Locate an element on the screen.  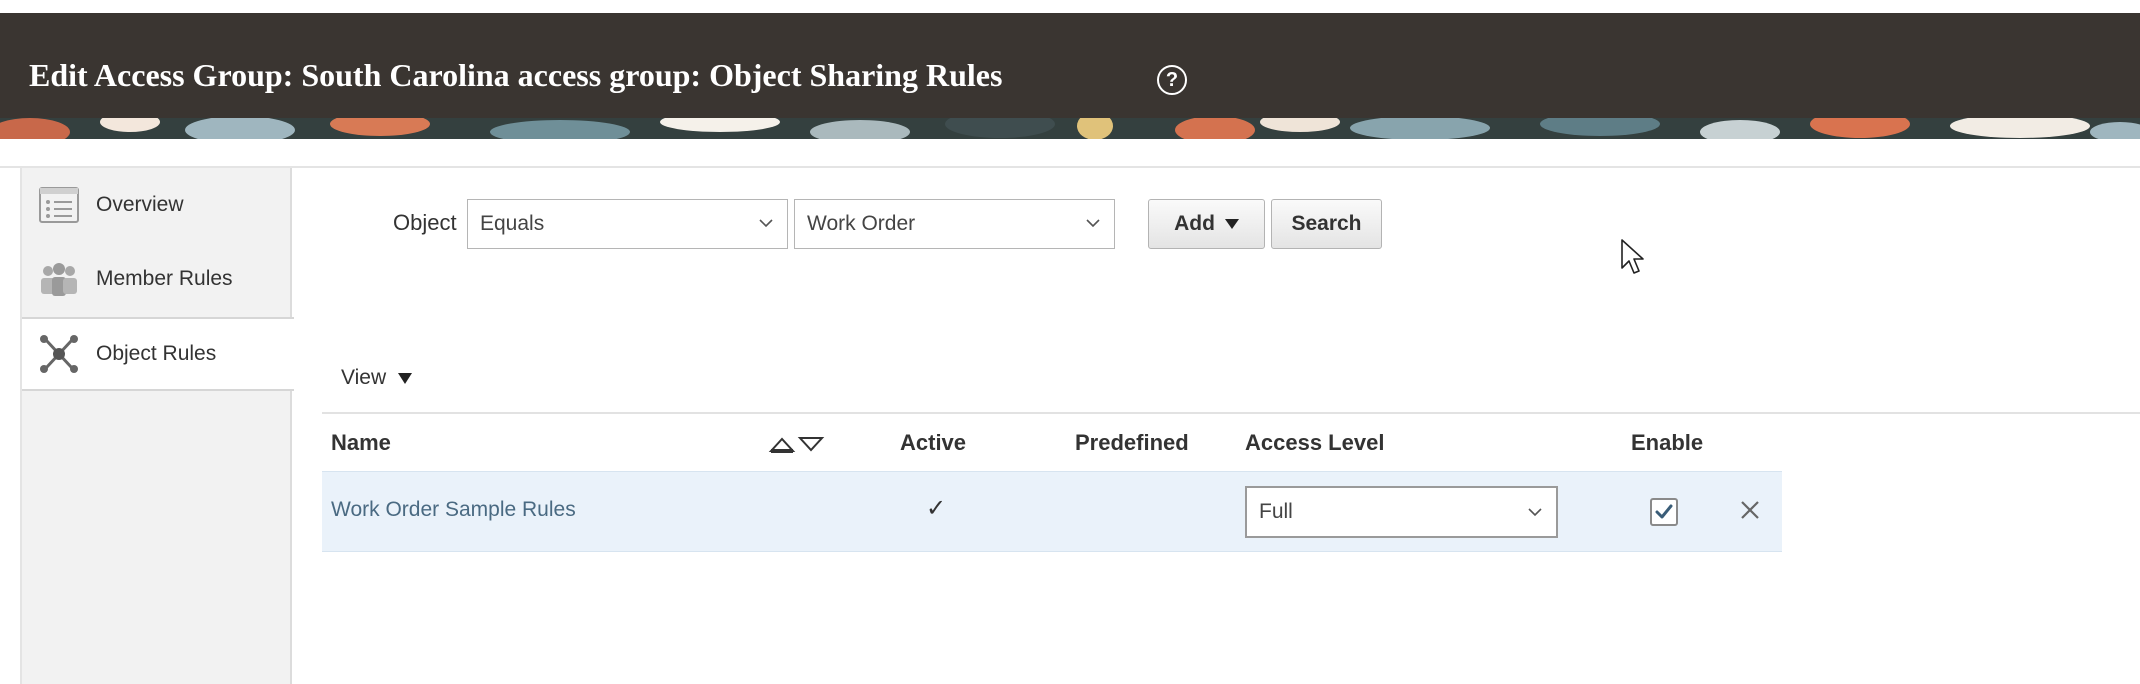
object-value-select: Work Order is located at coordinates (954, 224).